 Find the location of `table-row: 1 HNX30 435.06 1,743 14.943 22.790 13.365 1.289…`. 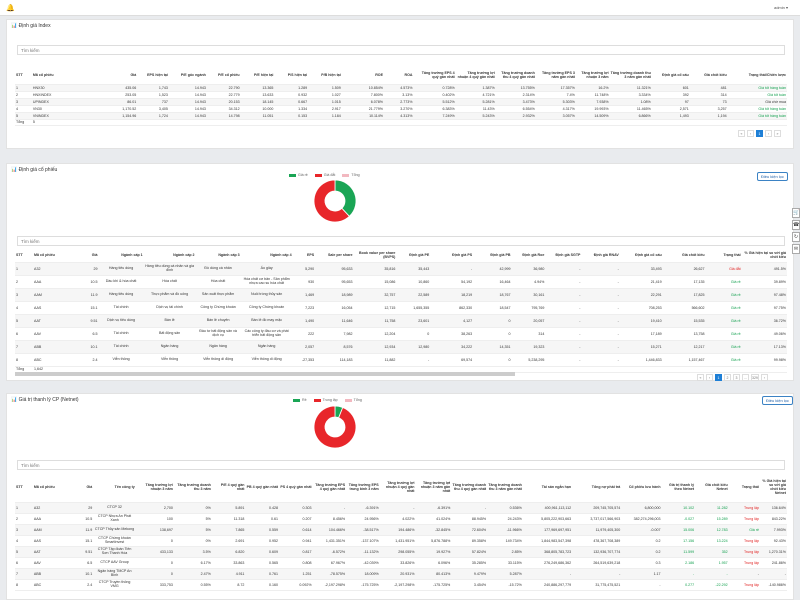

table-row: 1 HNX30 435.06 1,743 14.943 22.790 13.365 1.289… is located at coordinates (401, 88).